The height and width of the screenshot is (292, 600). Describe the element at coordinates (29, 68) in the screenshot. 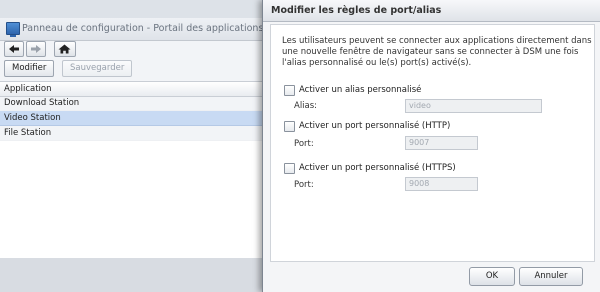

I see `modify-button: Modifier` at that location.